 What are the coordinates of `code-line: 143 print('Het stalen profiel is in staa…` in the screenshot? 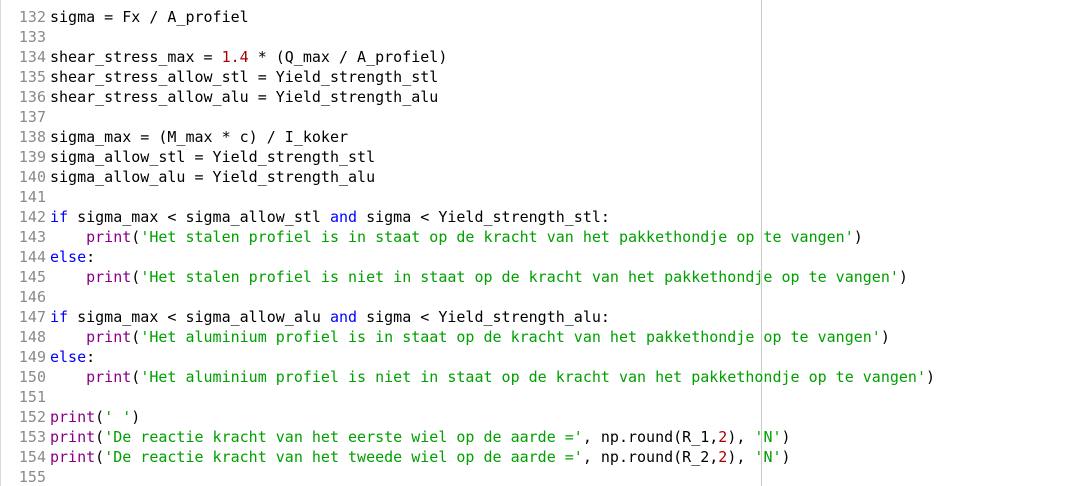 It's located at (467, 237).